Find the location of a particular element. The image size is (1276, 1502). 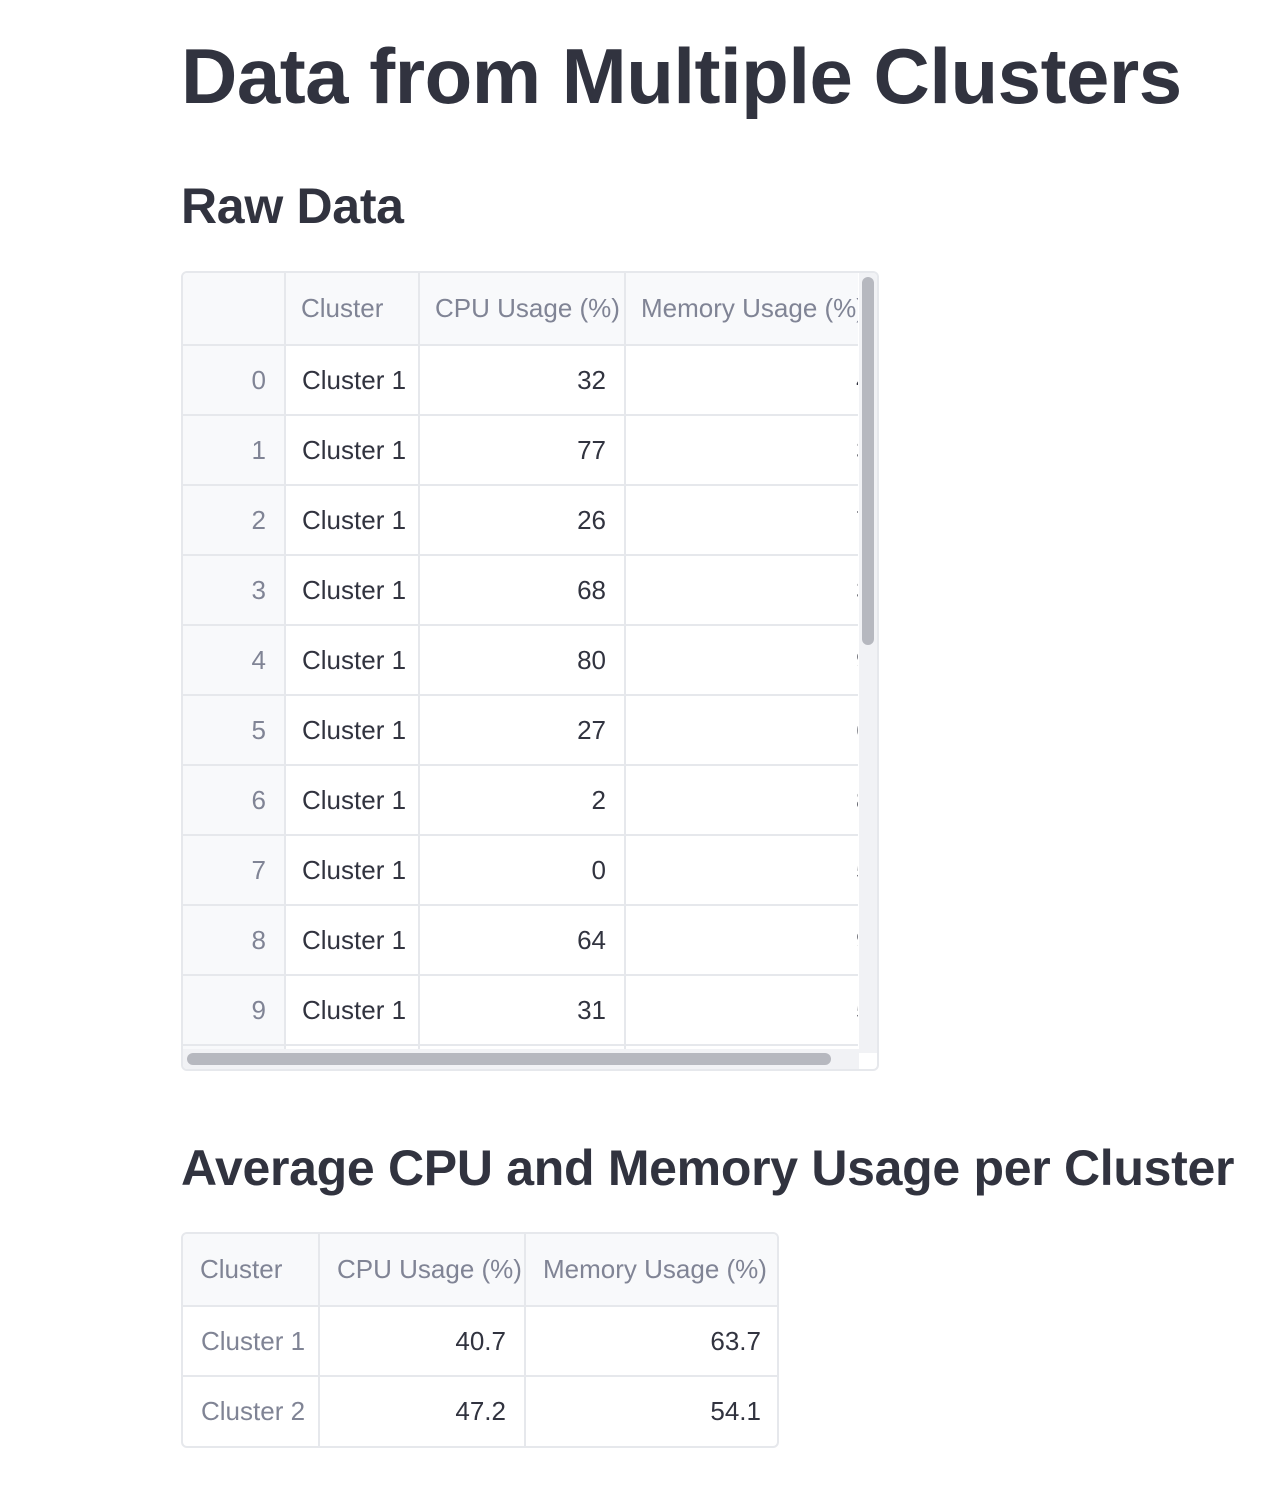

table-row: 1 Cluster 1 77 33 is located at coordinates (520, 450).